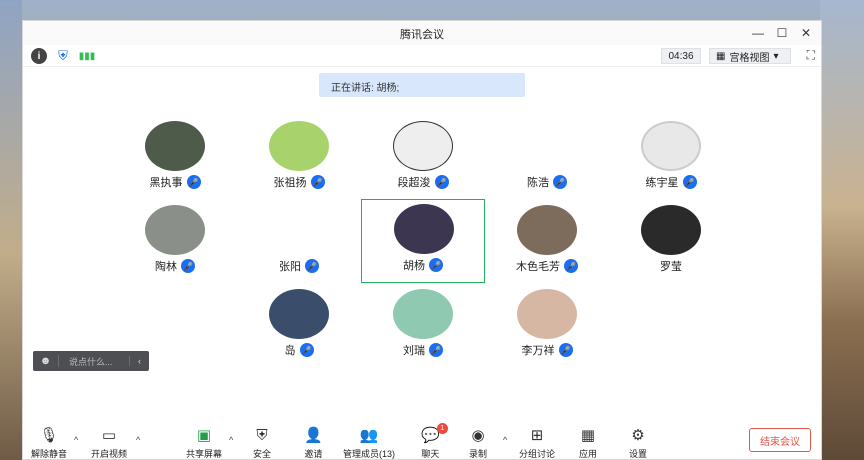  Describe the element at coordinates (109, 443) in the screenshot. I see `start-video-button: ▭ 开启视频` at that location.